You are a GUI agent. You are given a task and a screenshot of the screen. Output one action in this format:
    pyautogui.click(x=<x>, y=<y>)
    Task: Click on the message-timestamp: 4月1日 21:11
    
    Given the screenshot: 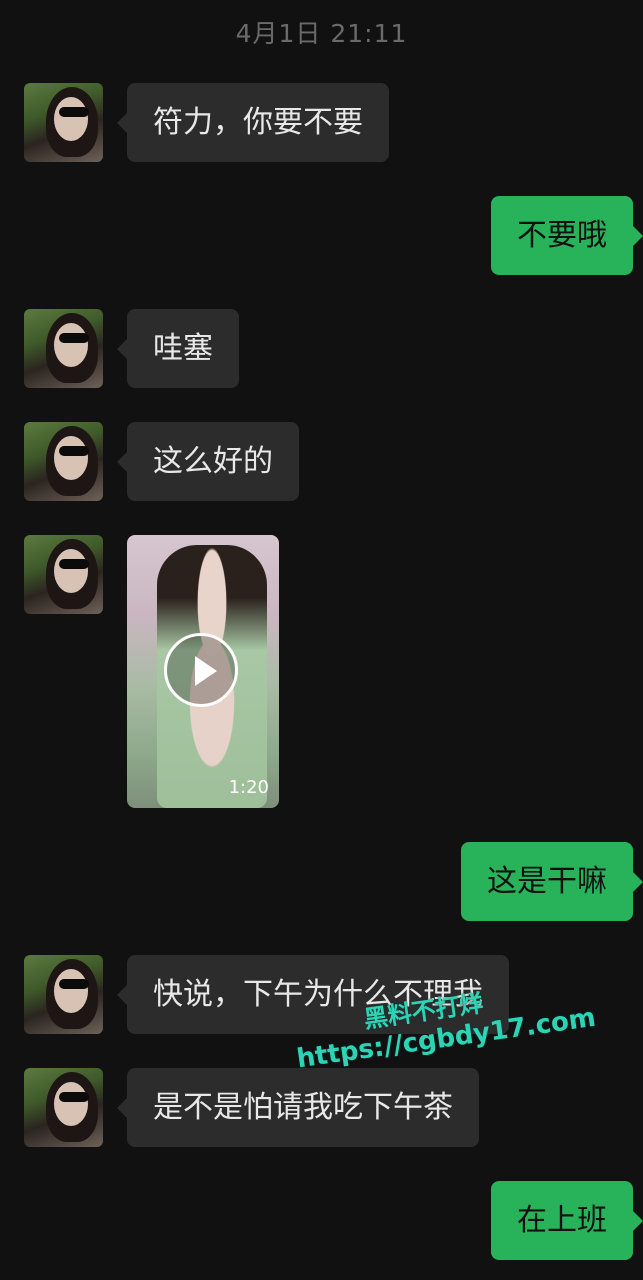 What is the action you would take?
    pyautogui.click(x=321, y=33)
    